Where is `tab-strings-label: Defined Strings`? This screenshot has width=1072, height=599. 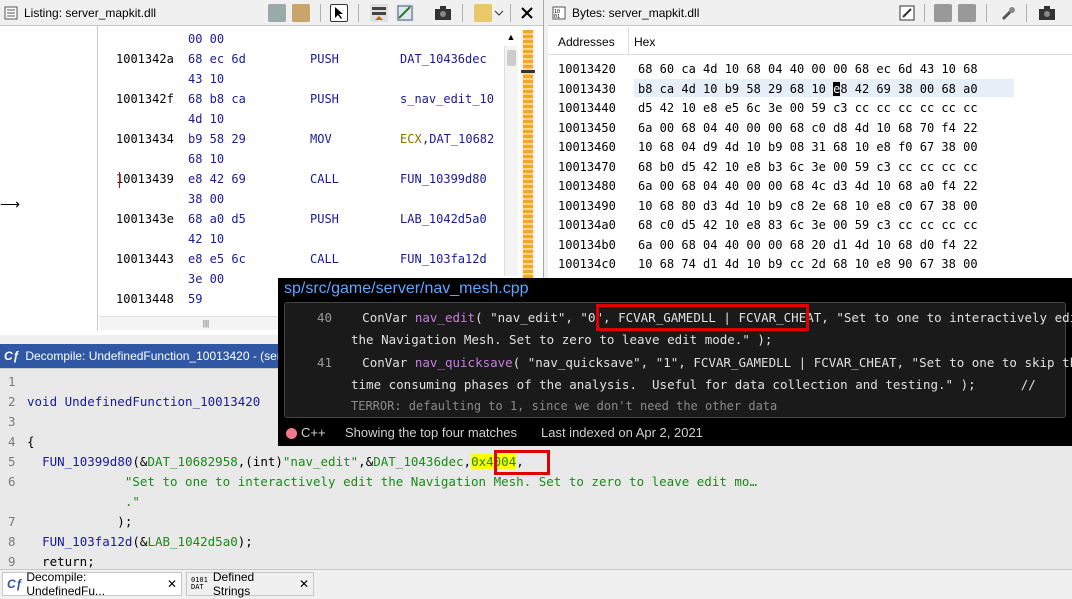 tab-strings-label: Defined Strings is located at coordinates (233, 584).